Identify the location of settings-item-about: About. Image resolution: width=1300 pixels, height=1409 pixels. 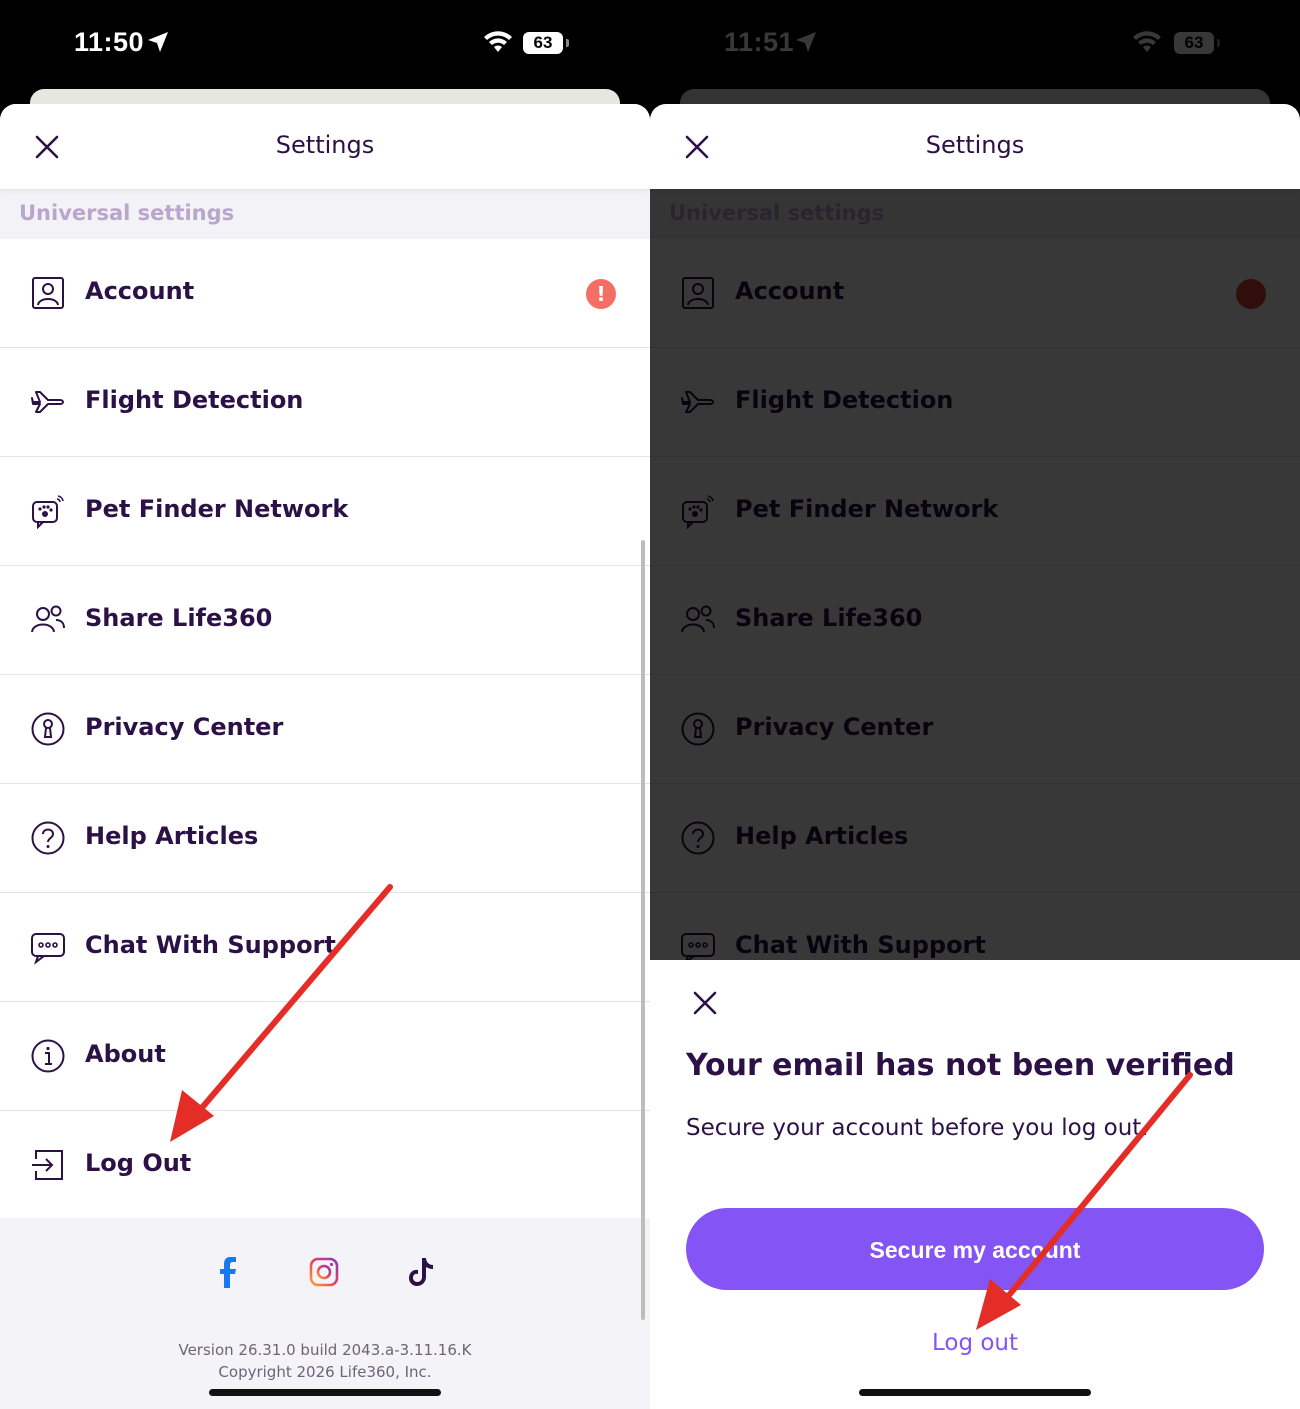
(325, 1056).